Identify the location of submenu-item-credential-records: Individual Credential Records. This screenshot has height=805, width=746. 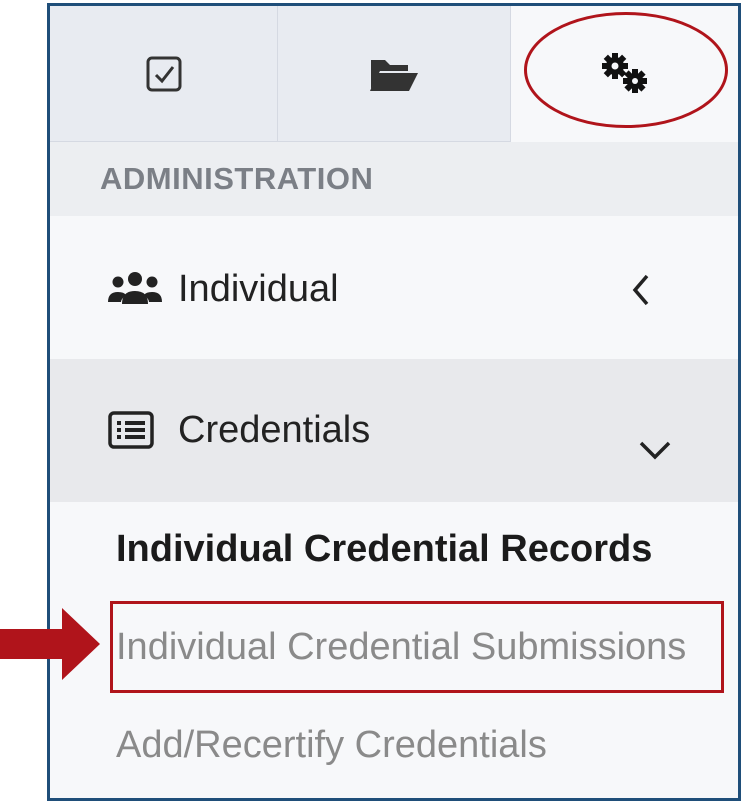
(384, 549).